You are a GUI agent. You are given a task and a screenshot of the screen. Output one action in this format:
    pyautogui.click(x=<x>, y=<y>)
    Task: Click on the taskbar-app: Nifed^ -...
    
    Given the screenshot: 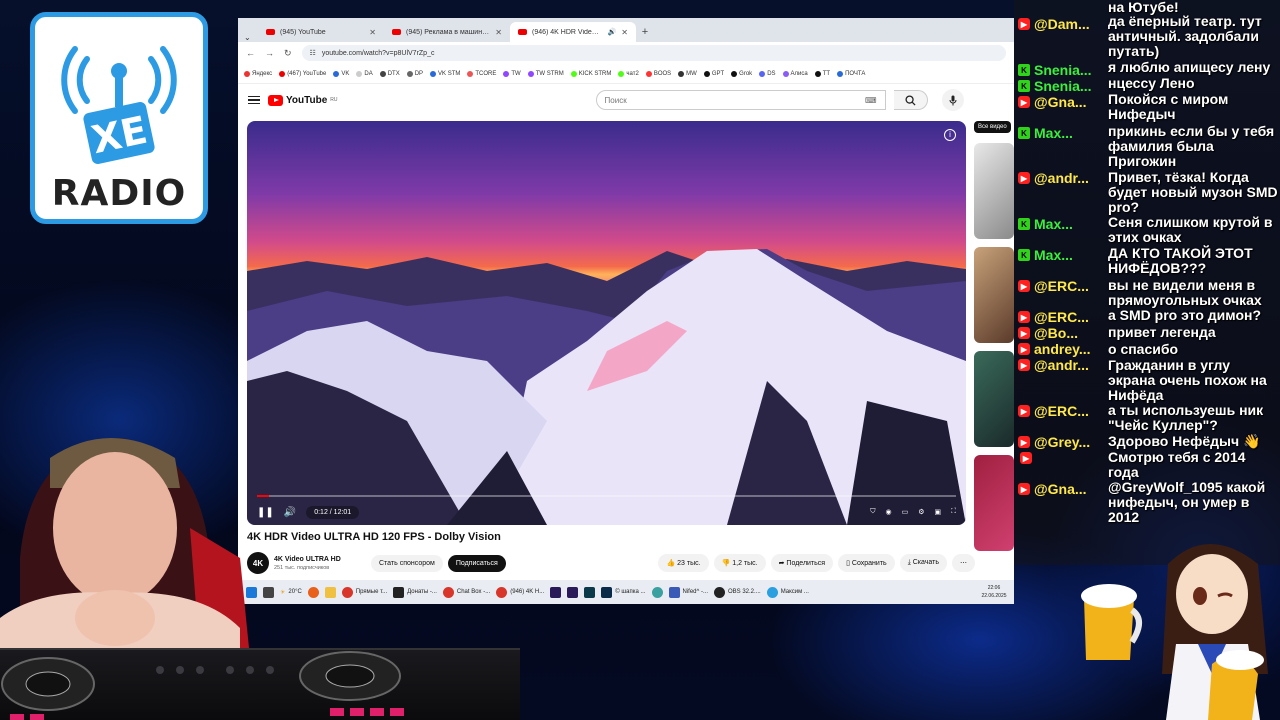 What is the action you would take?
    pyautogui.click(x=688, y=592)
    